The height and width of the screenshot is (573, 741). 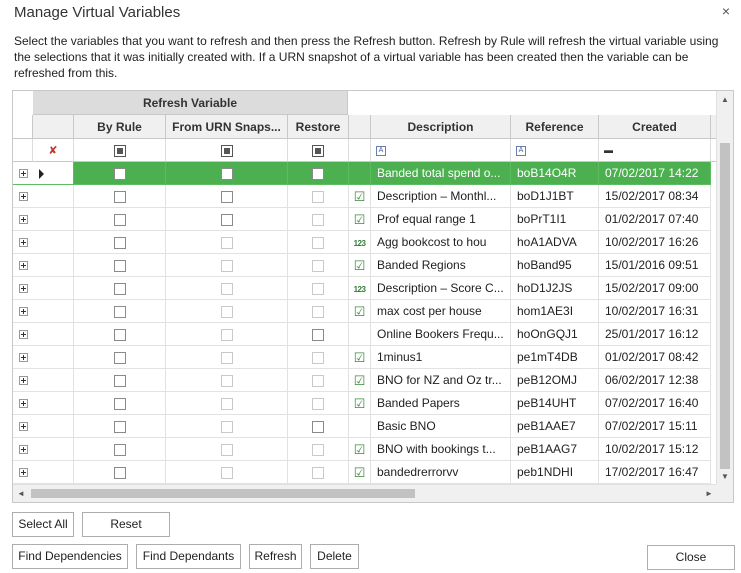 What do you see at coordinates (223, 493) in the screenshot?
I see `horizontal-scroll-thumb` at bounding box center [223, 493].